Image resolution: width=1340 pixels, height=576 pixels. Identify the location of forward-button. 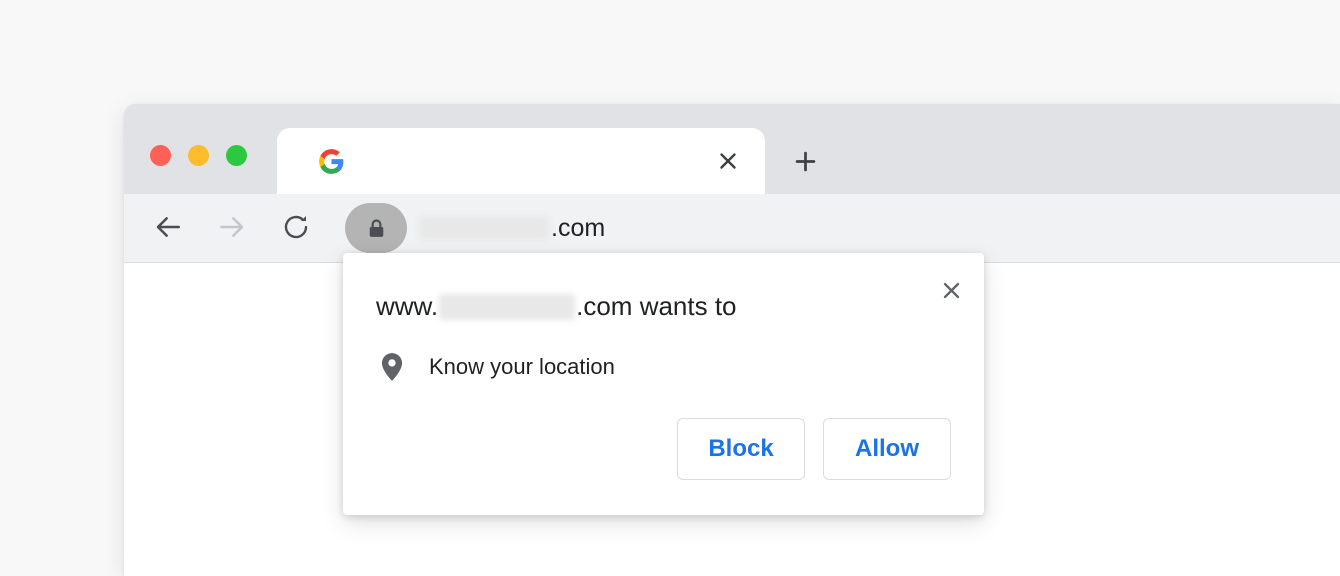
(232, 227).